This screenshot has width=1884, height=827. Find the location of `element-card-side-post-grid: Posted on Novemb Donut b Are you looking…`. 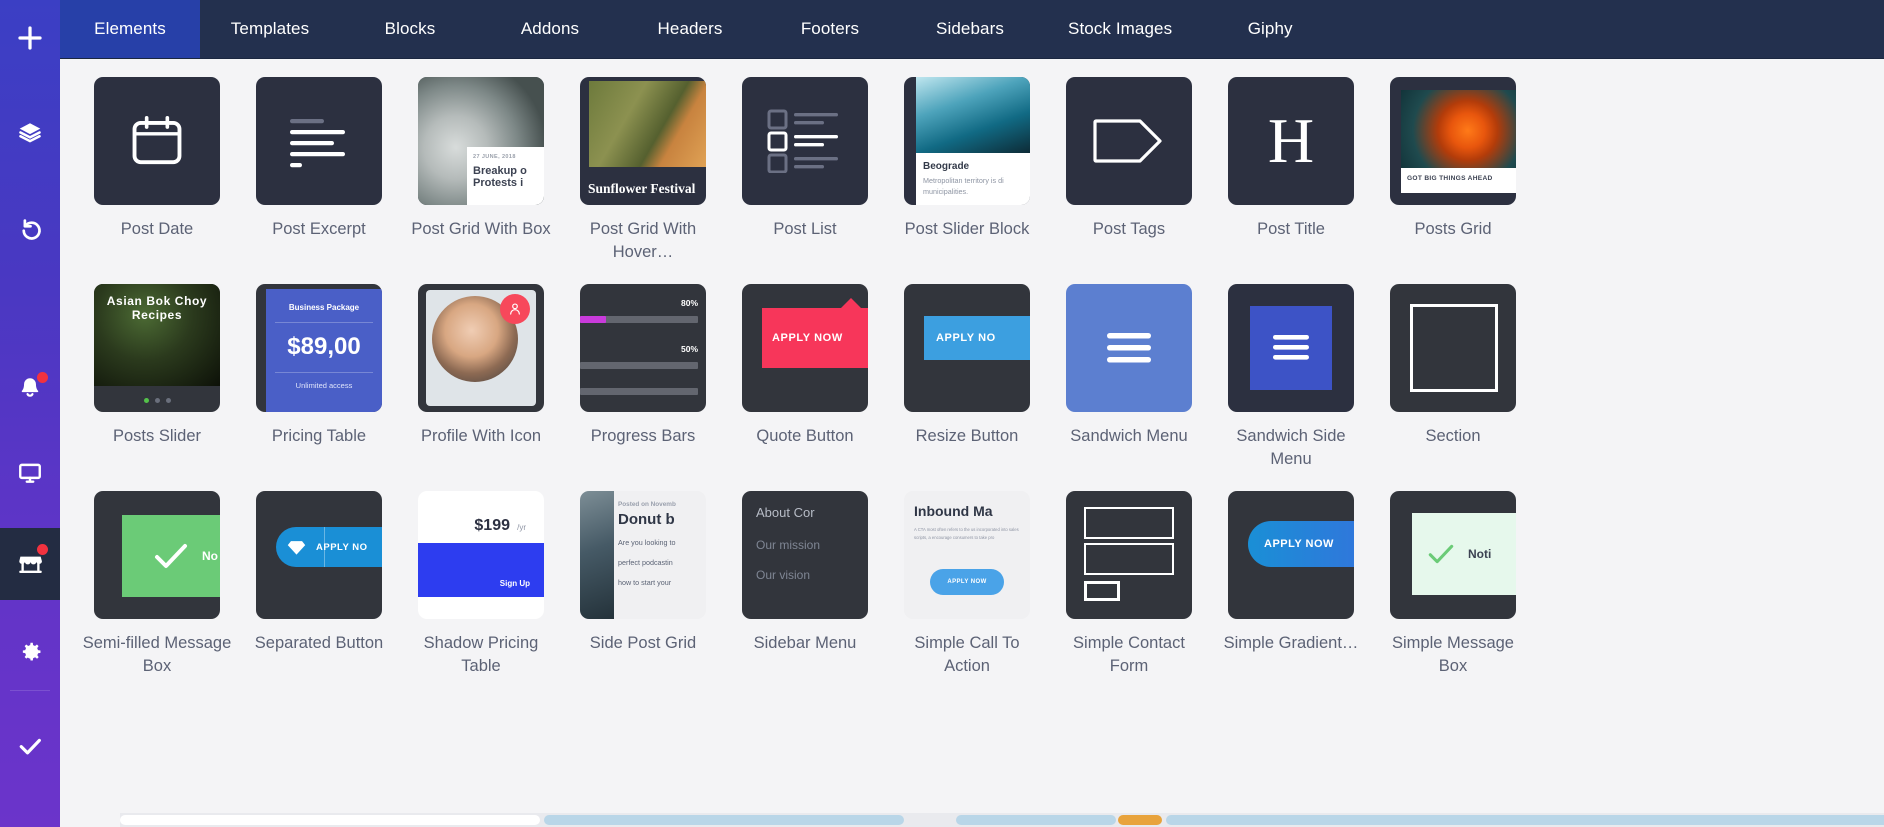

element-card-side-post-grid: Posted on Novemb Donut b Are you looking… is located at coordinates (643, 594).